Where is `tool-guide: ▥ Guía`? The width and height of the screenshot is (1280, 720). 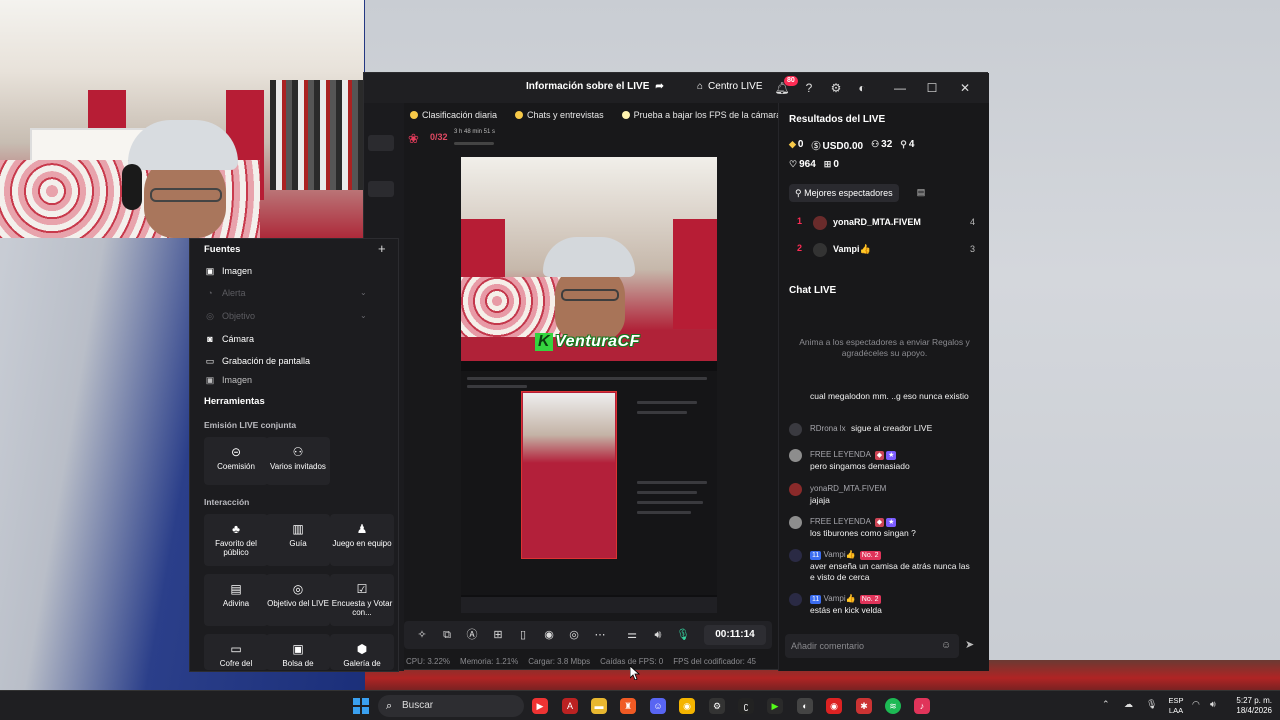 tool-guide: ▥ Guía is located at coordinates (298, 540).